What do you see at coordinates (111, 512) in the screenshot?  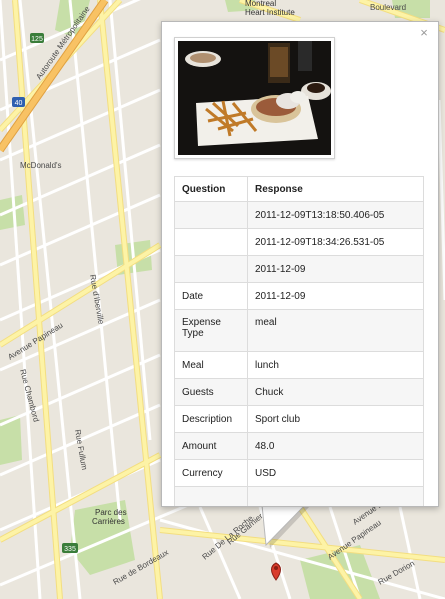 I see `park-label: Parc des` at bounding box center [111, 512].